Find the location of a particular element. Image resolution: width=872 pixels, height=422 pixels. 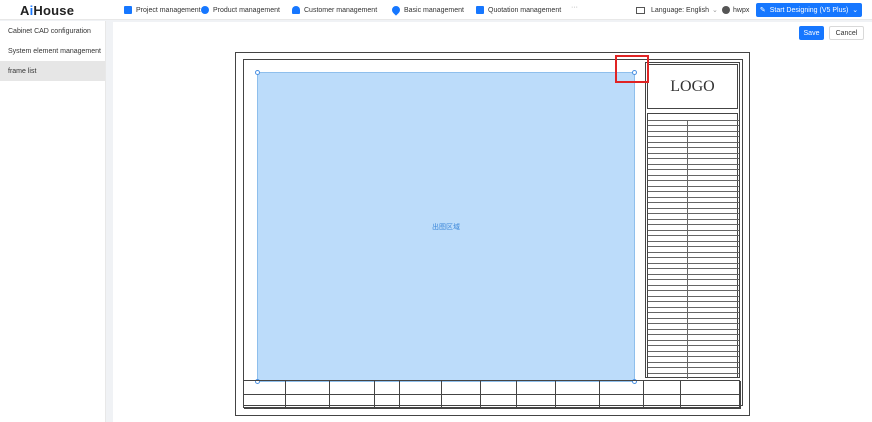

save-button: Save is located at coordinates (811, 33).